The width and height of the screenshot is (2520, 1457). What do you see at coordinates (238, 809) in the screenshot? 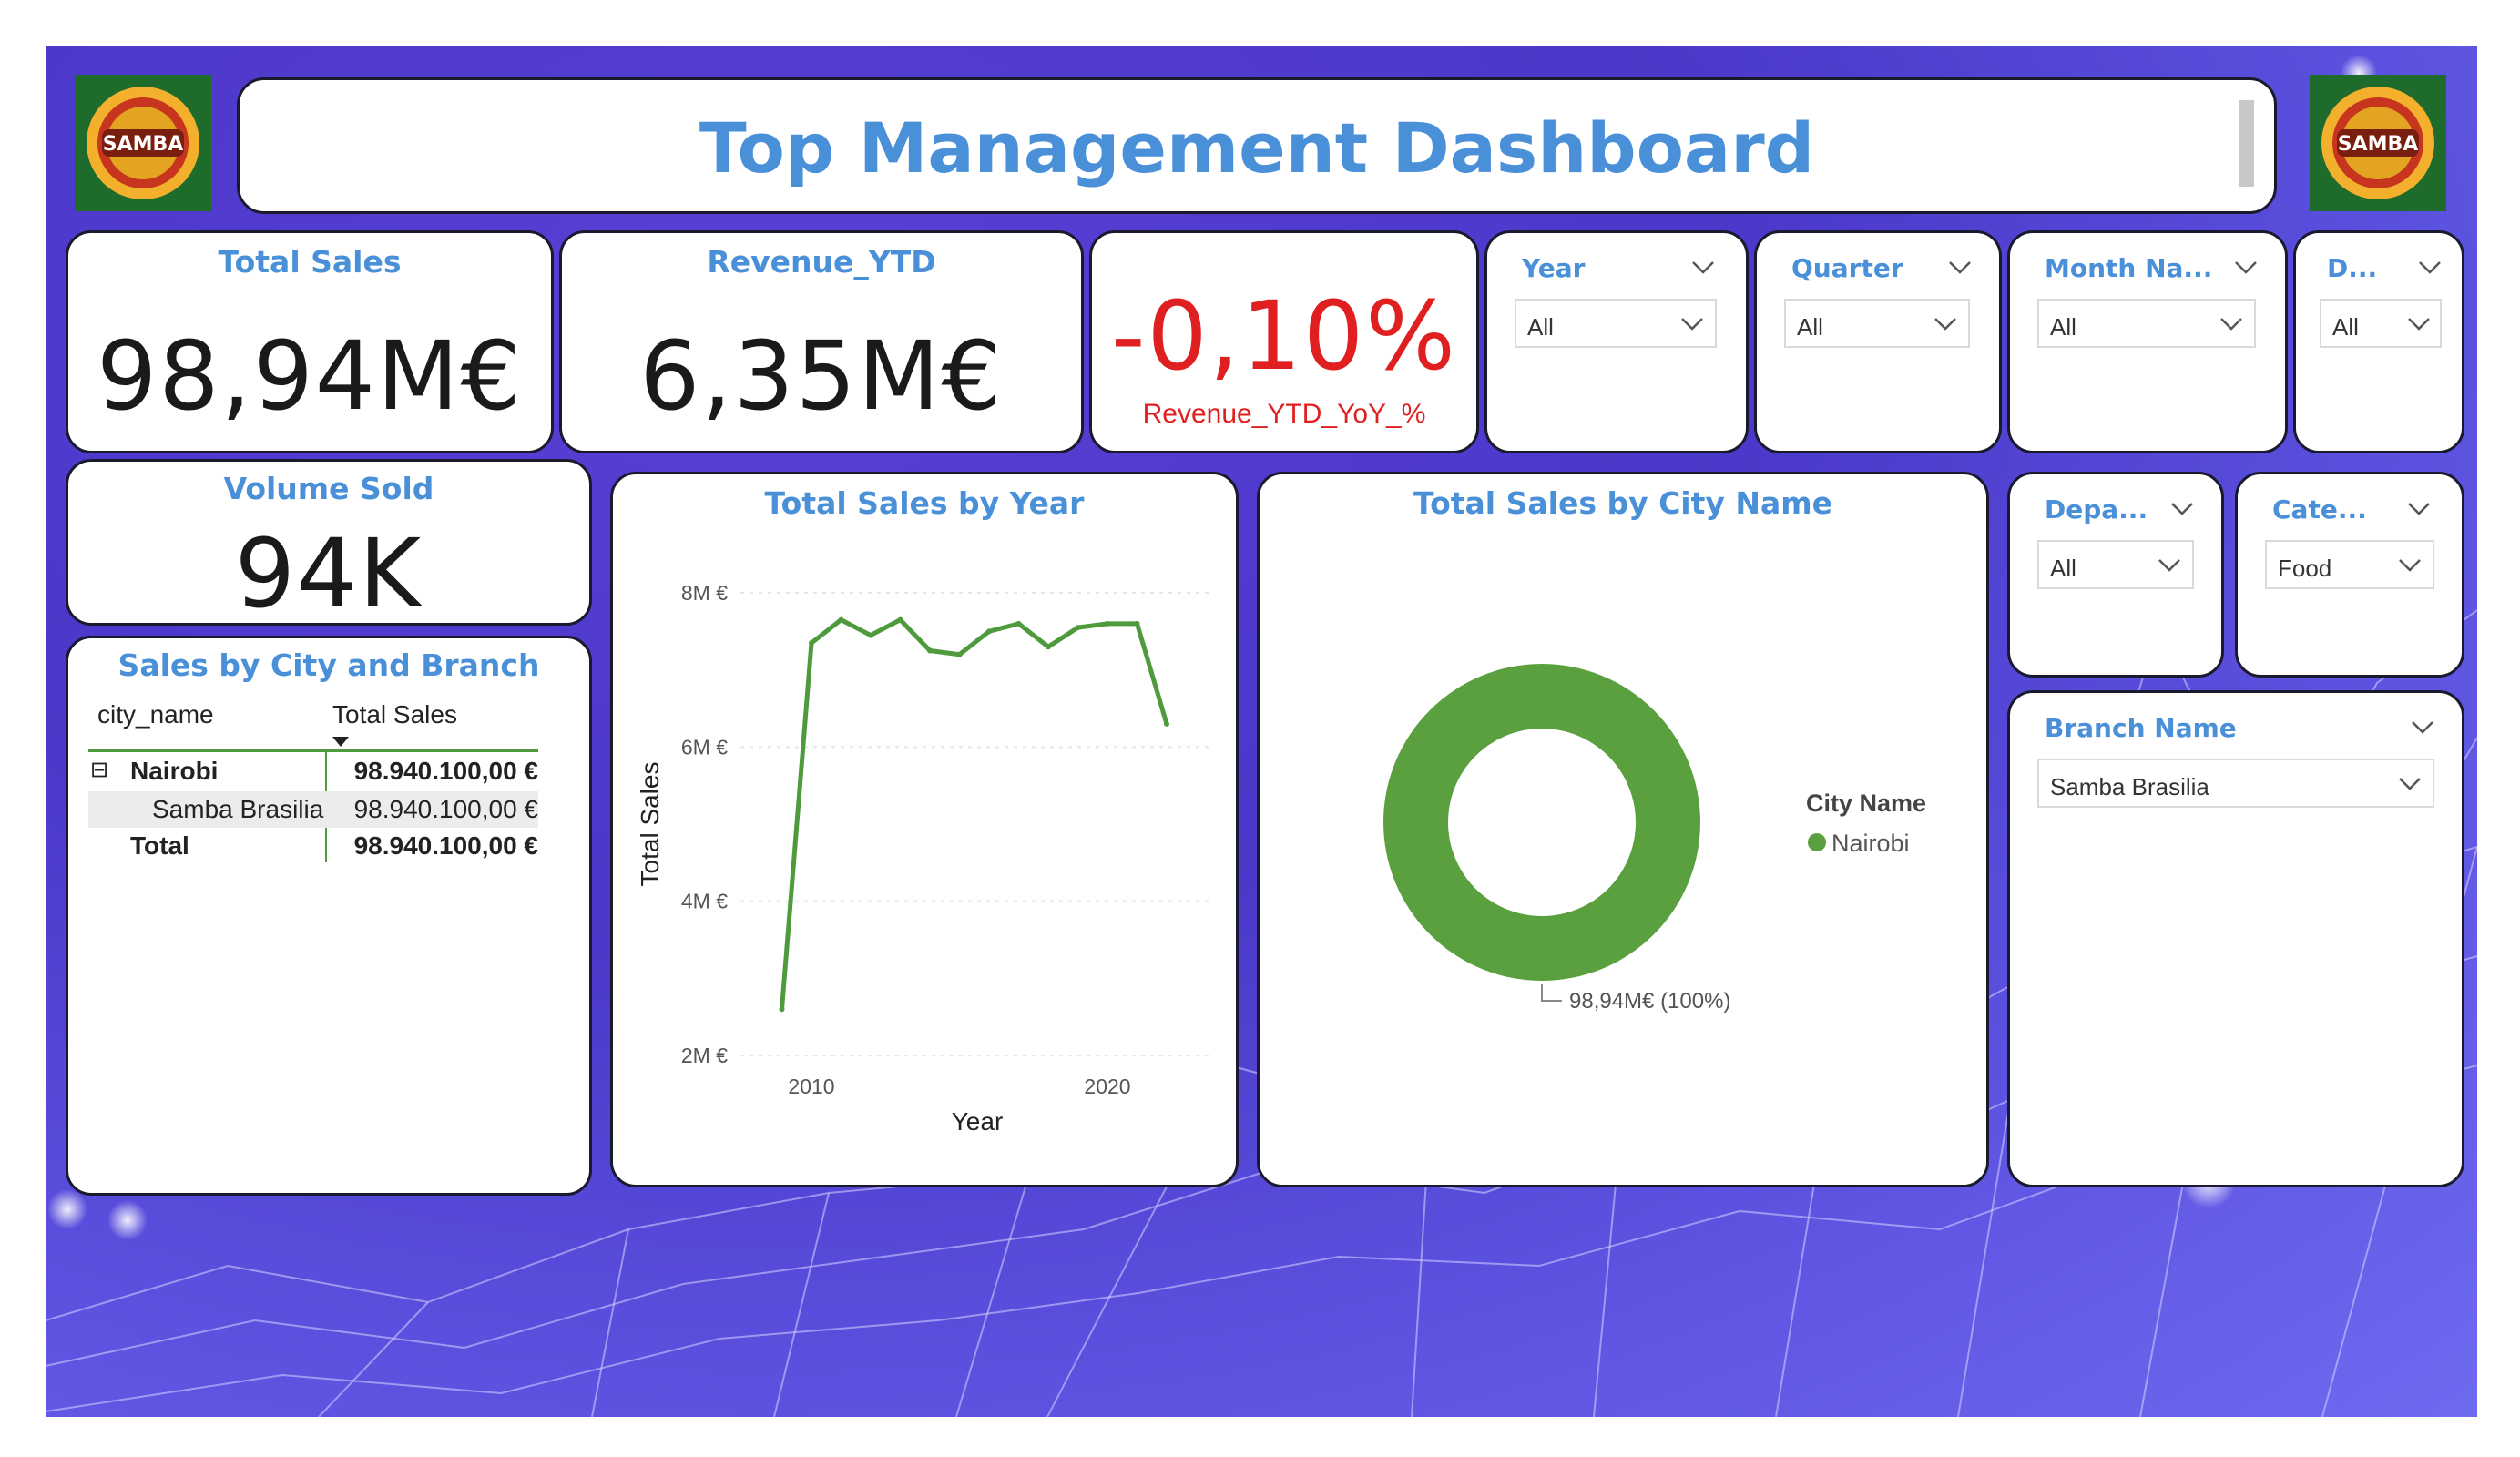
I see `row-branch-name: Samba Brasilia` at bounding box center [238, 809].